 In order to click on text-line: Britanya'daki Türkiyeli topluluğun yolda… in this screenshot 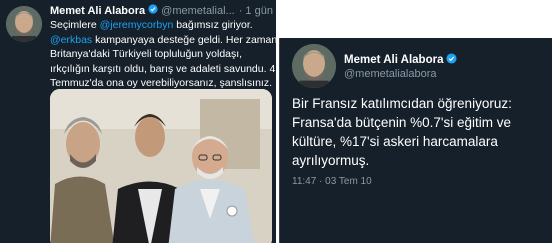, I will do `click(146, 54)`.